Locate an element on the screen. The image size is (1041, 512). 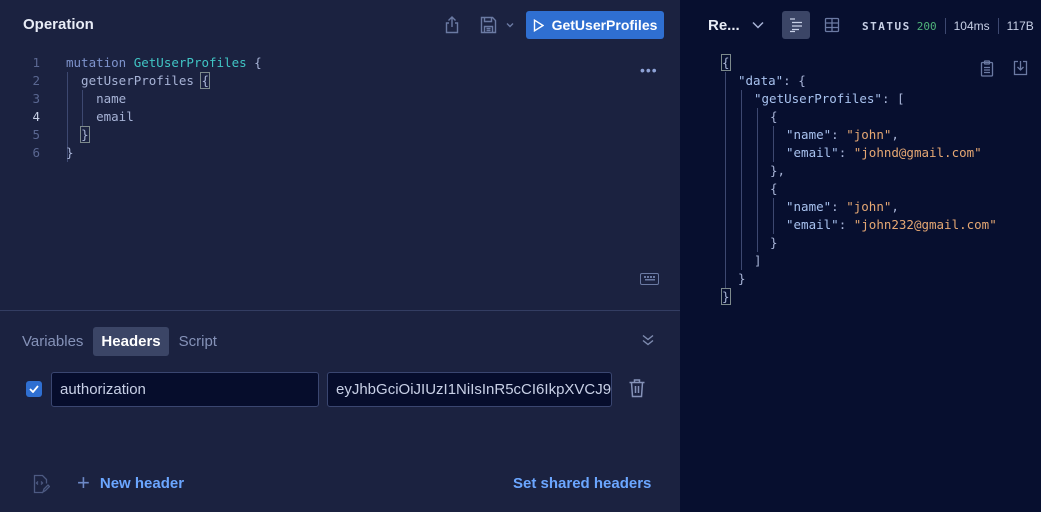
panel-divider is located at coordinates (340, 310).